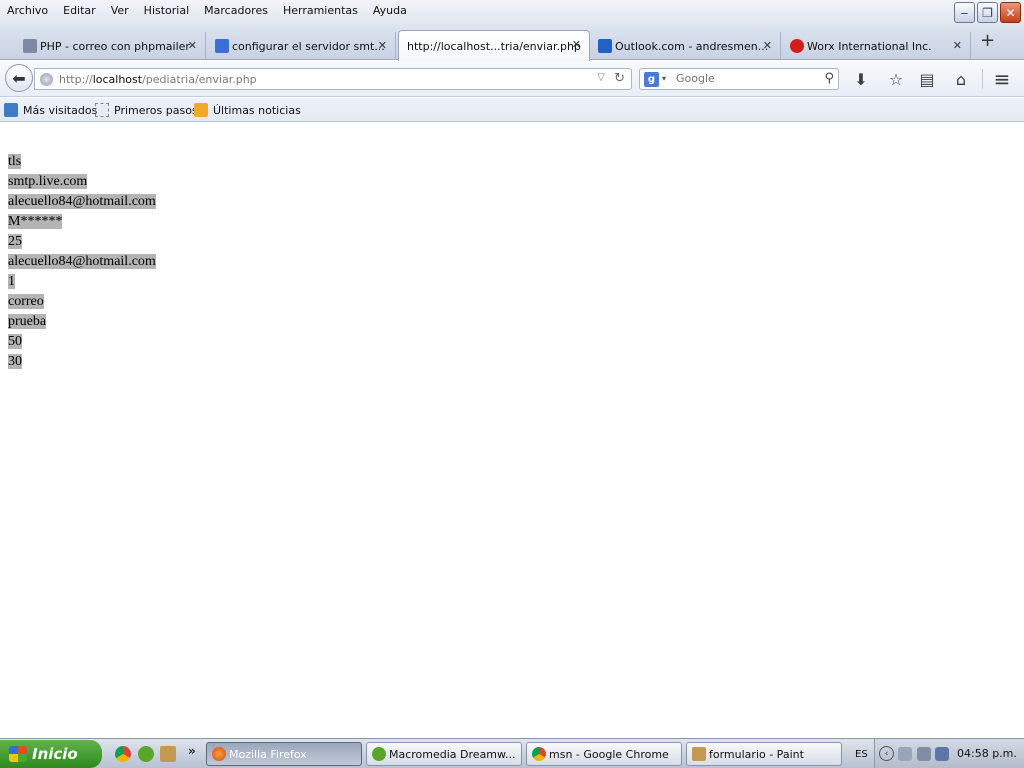  Describe the element at coordinates (942, 754) in the screenshot. I see `network-icon` at that location.